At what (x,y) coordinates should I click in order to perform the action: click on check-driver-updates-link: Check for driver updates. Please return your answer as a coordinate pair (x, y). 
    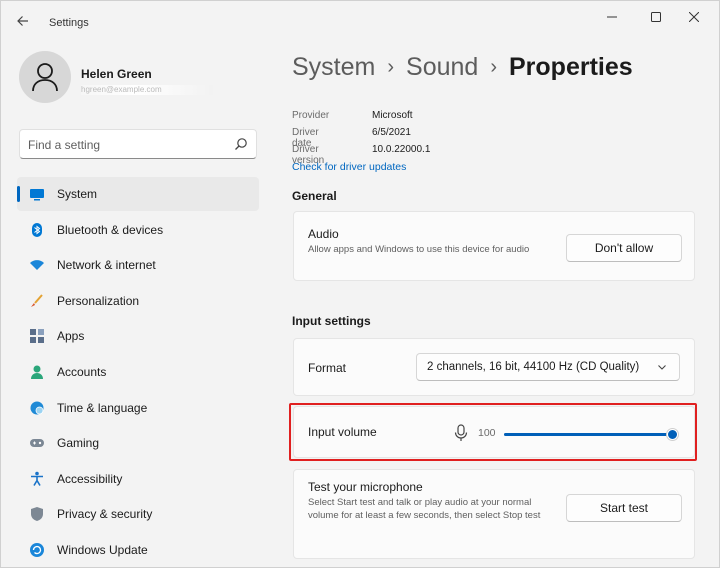
    Looking at the image, I should click on (349, 167).